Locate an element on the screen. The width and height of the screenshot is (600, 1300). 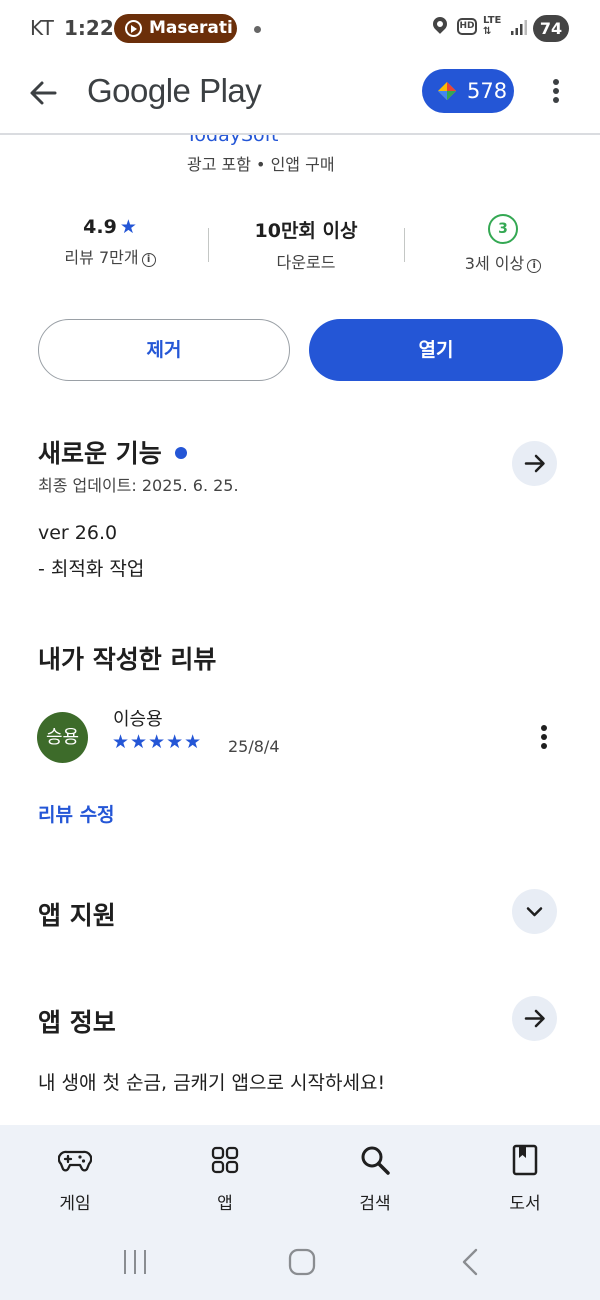
review-author: 이승용 is located at coordinates (138, 719).